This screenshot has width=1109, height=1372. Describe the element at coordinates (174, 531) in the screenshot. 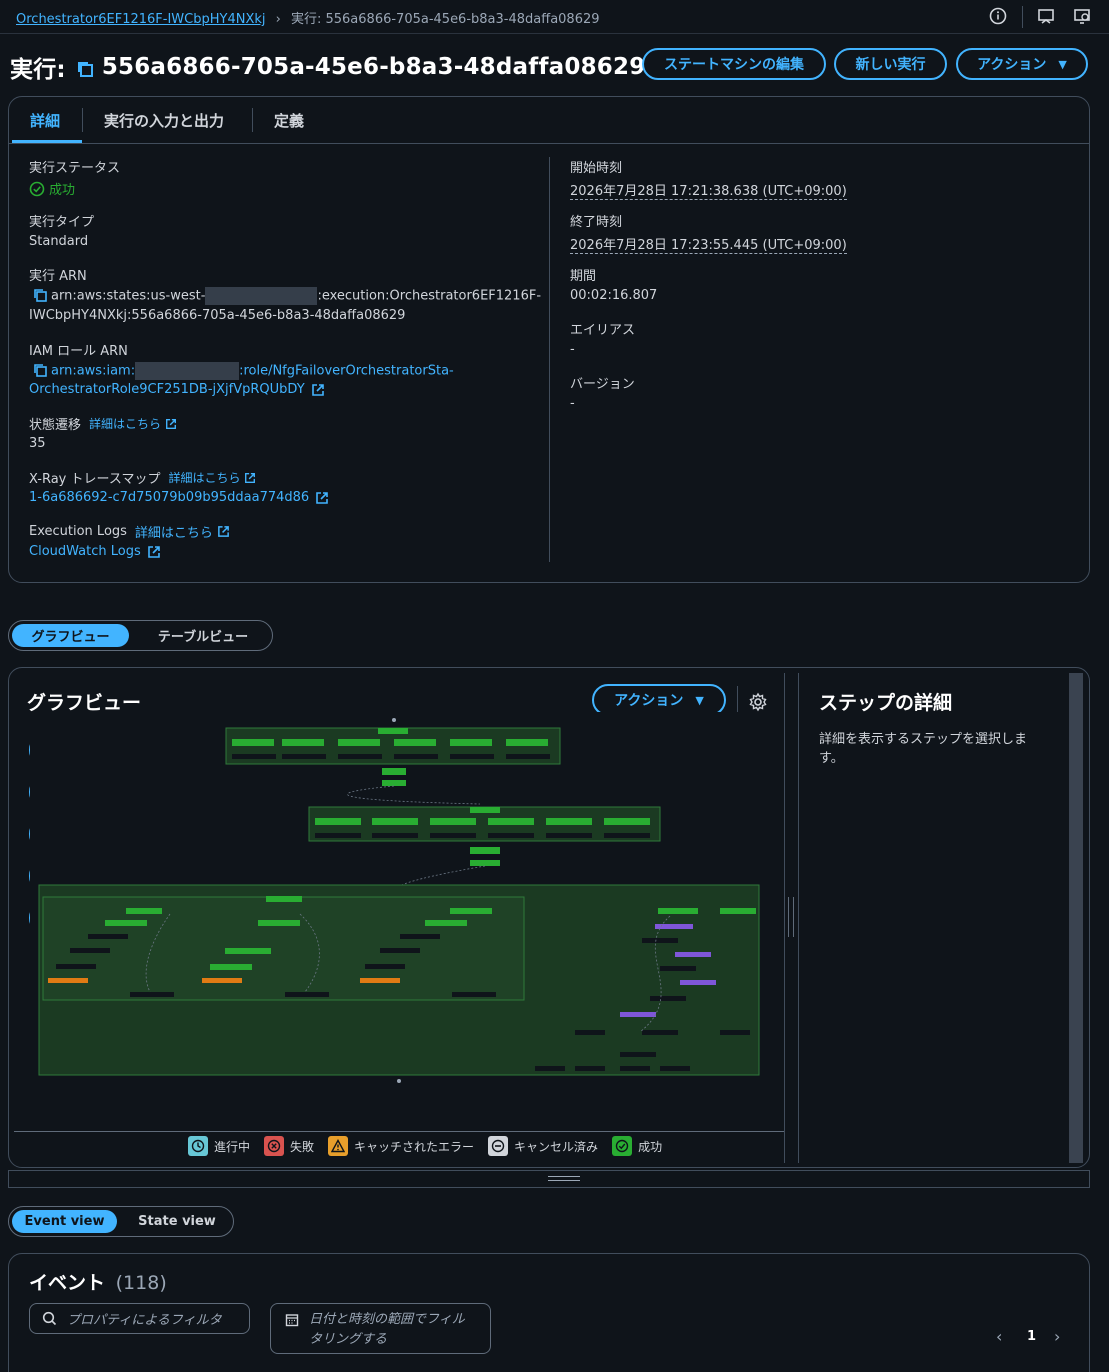

I see `logs-learn-more-link: 詳細はこちら` at that location.